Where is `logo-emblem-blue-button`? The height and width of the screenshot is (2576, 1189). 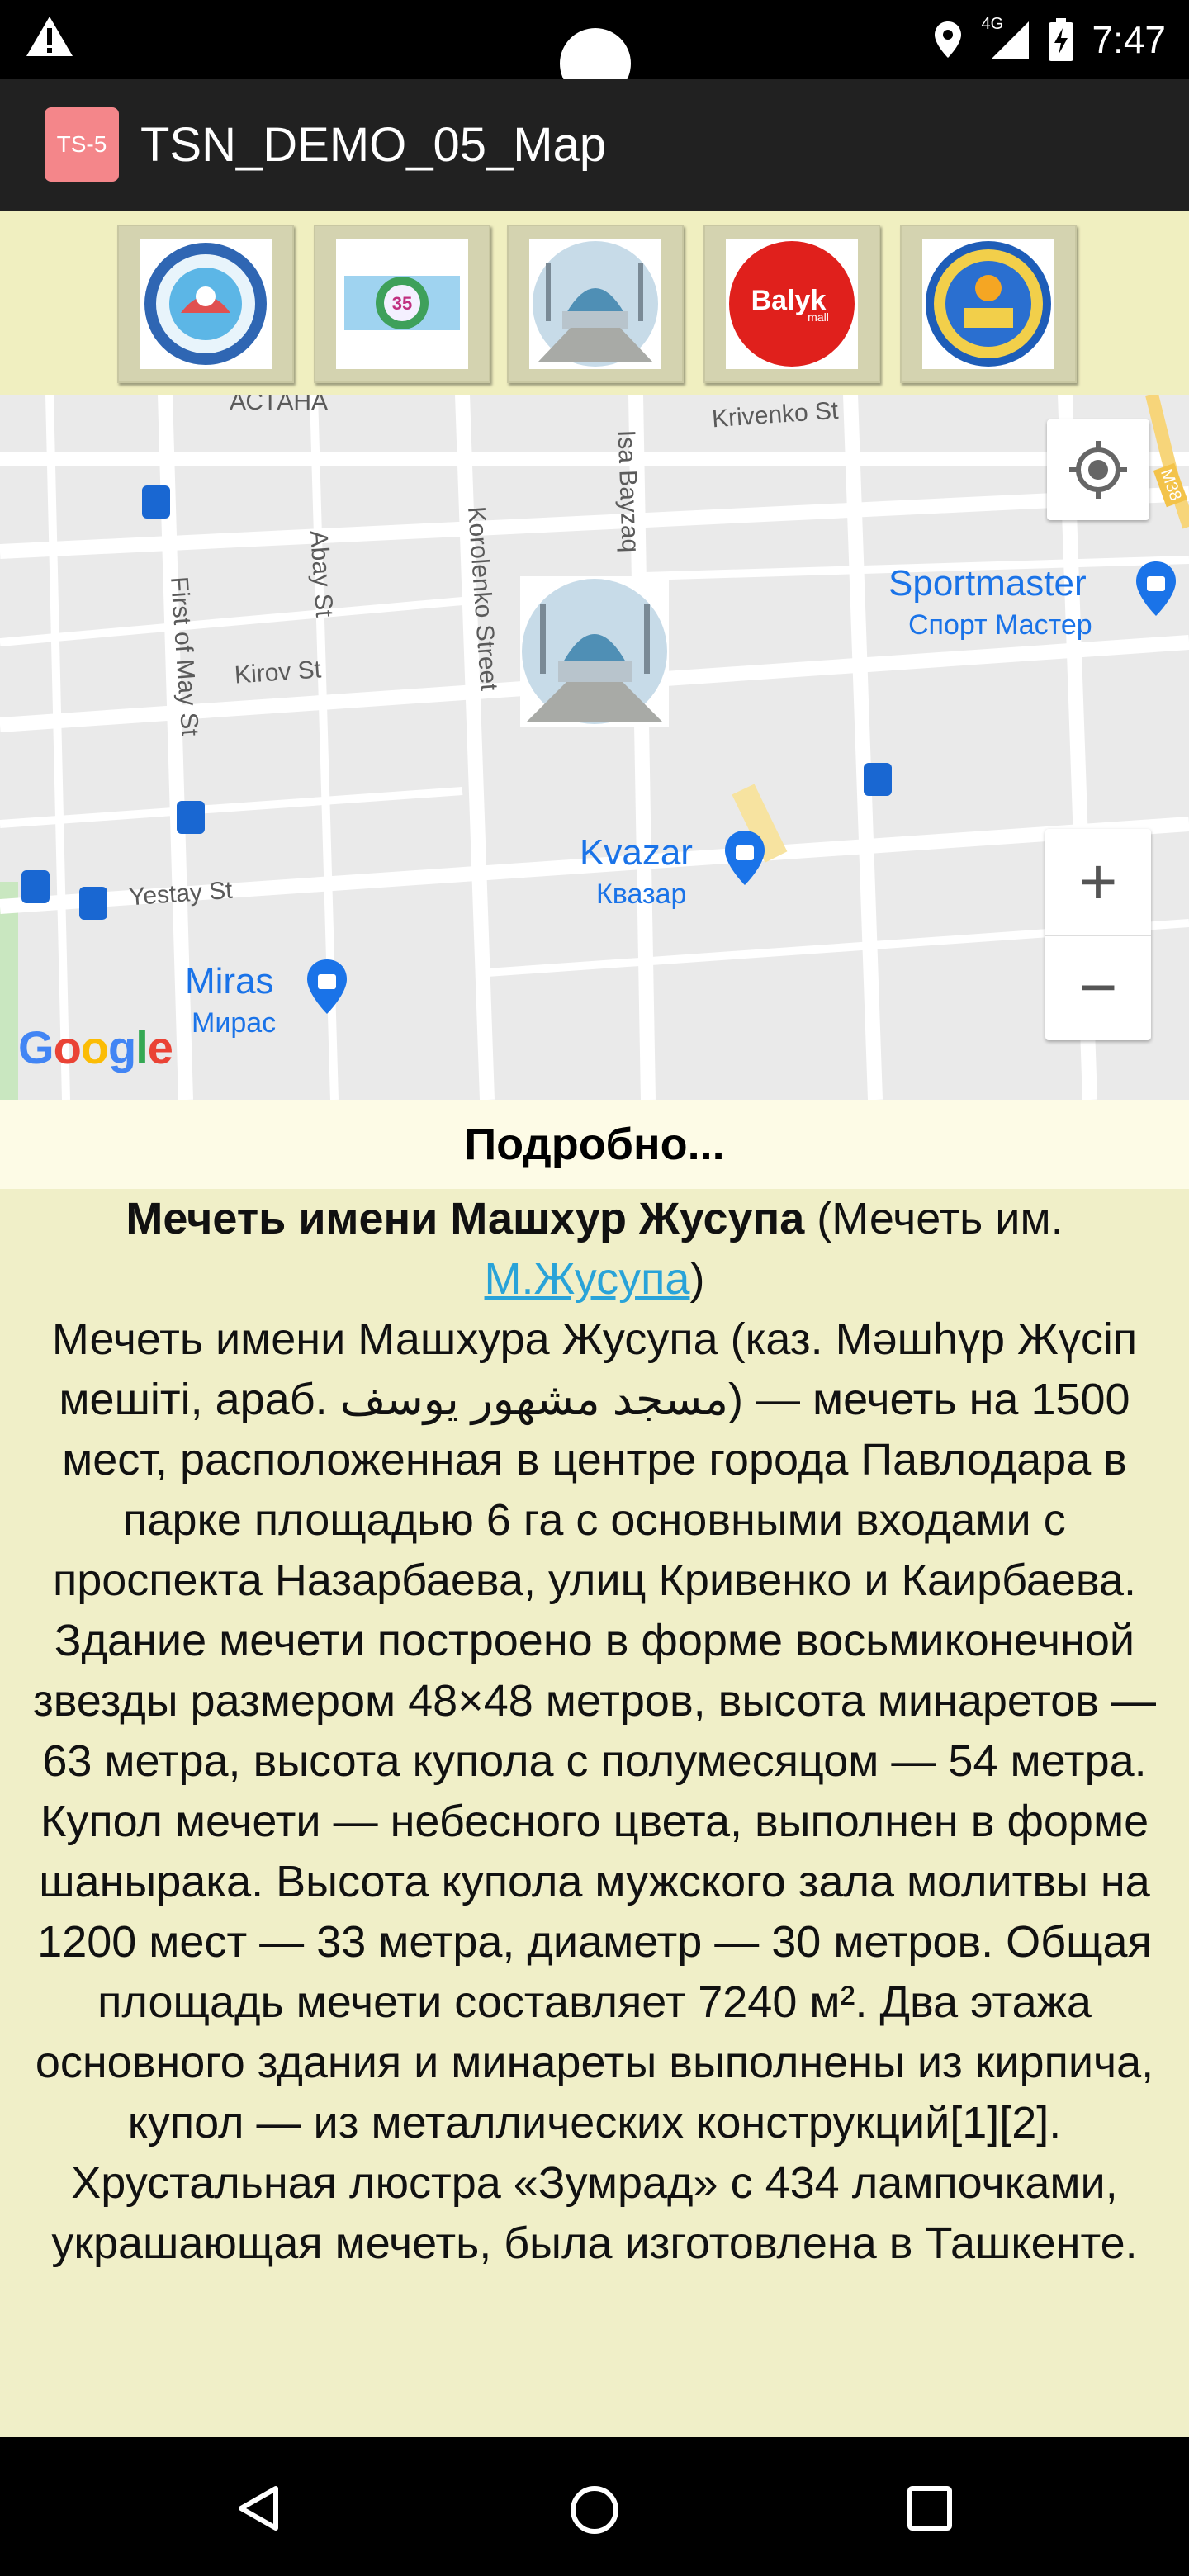
logo-emblem-blue-button is located at coordinates (205, 304).